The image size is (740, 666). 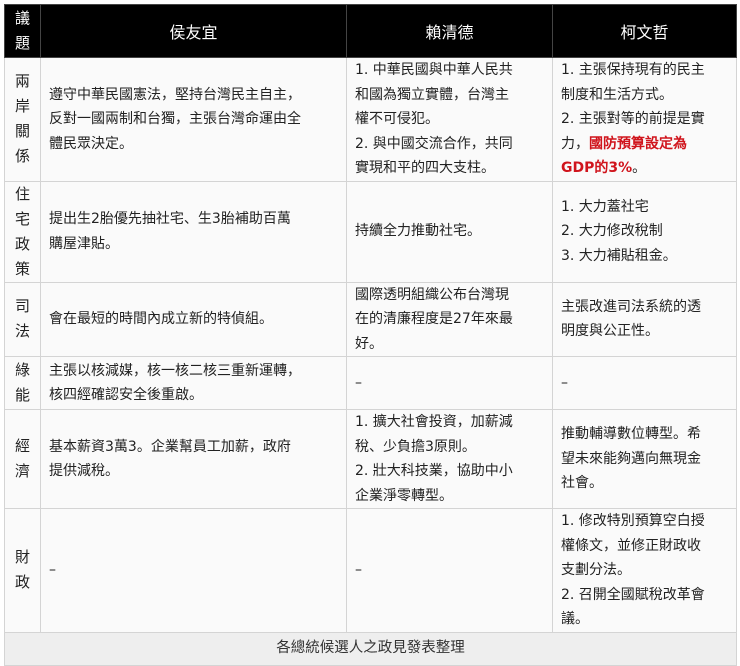 What do you see at coordinates (22, 331) in the screenshot?
I see `issue-char: 法` at bounding box center [22, 331].